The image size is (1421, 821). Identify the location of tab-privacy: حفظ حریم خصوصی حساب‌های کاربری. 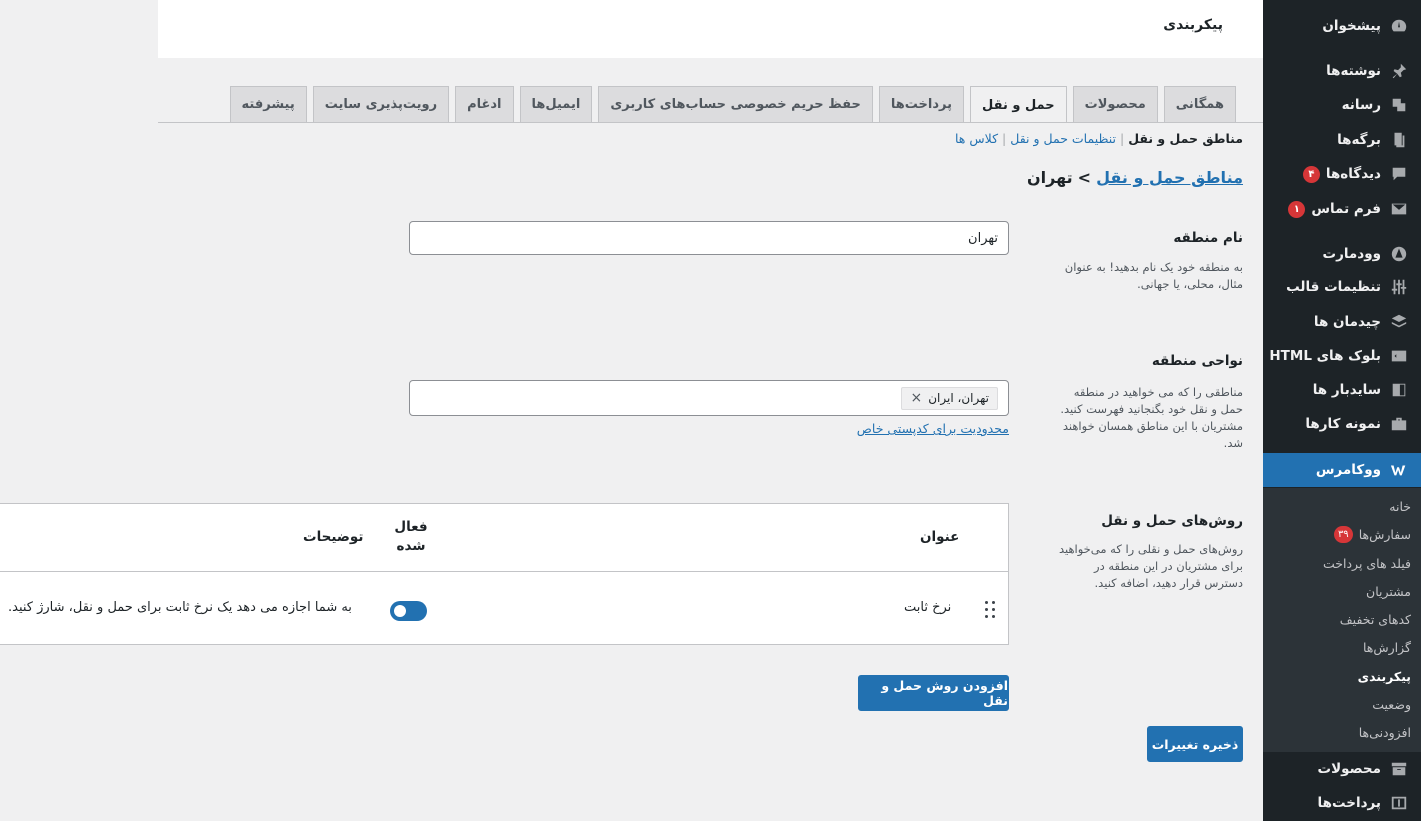
(735, 104).